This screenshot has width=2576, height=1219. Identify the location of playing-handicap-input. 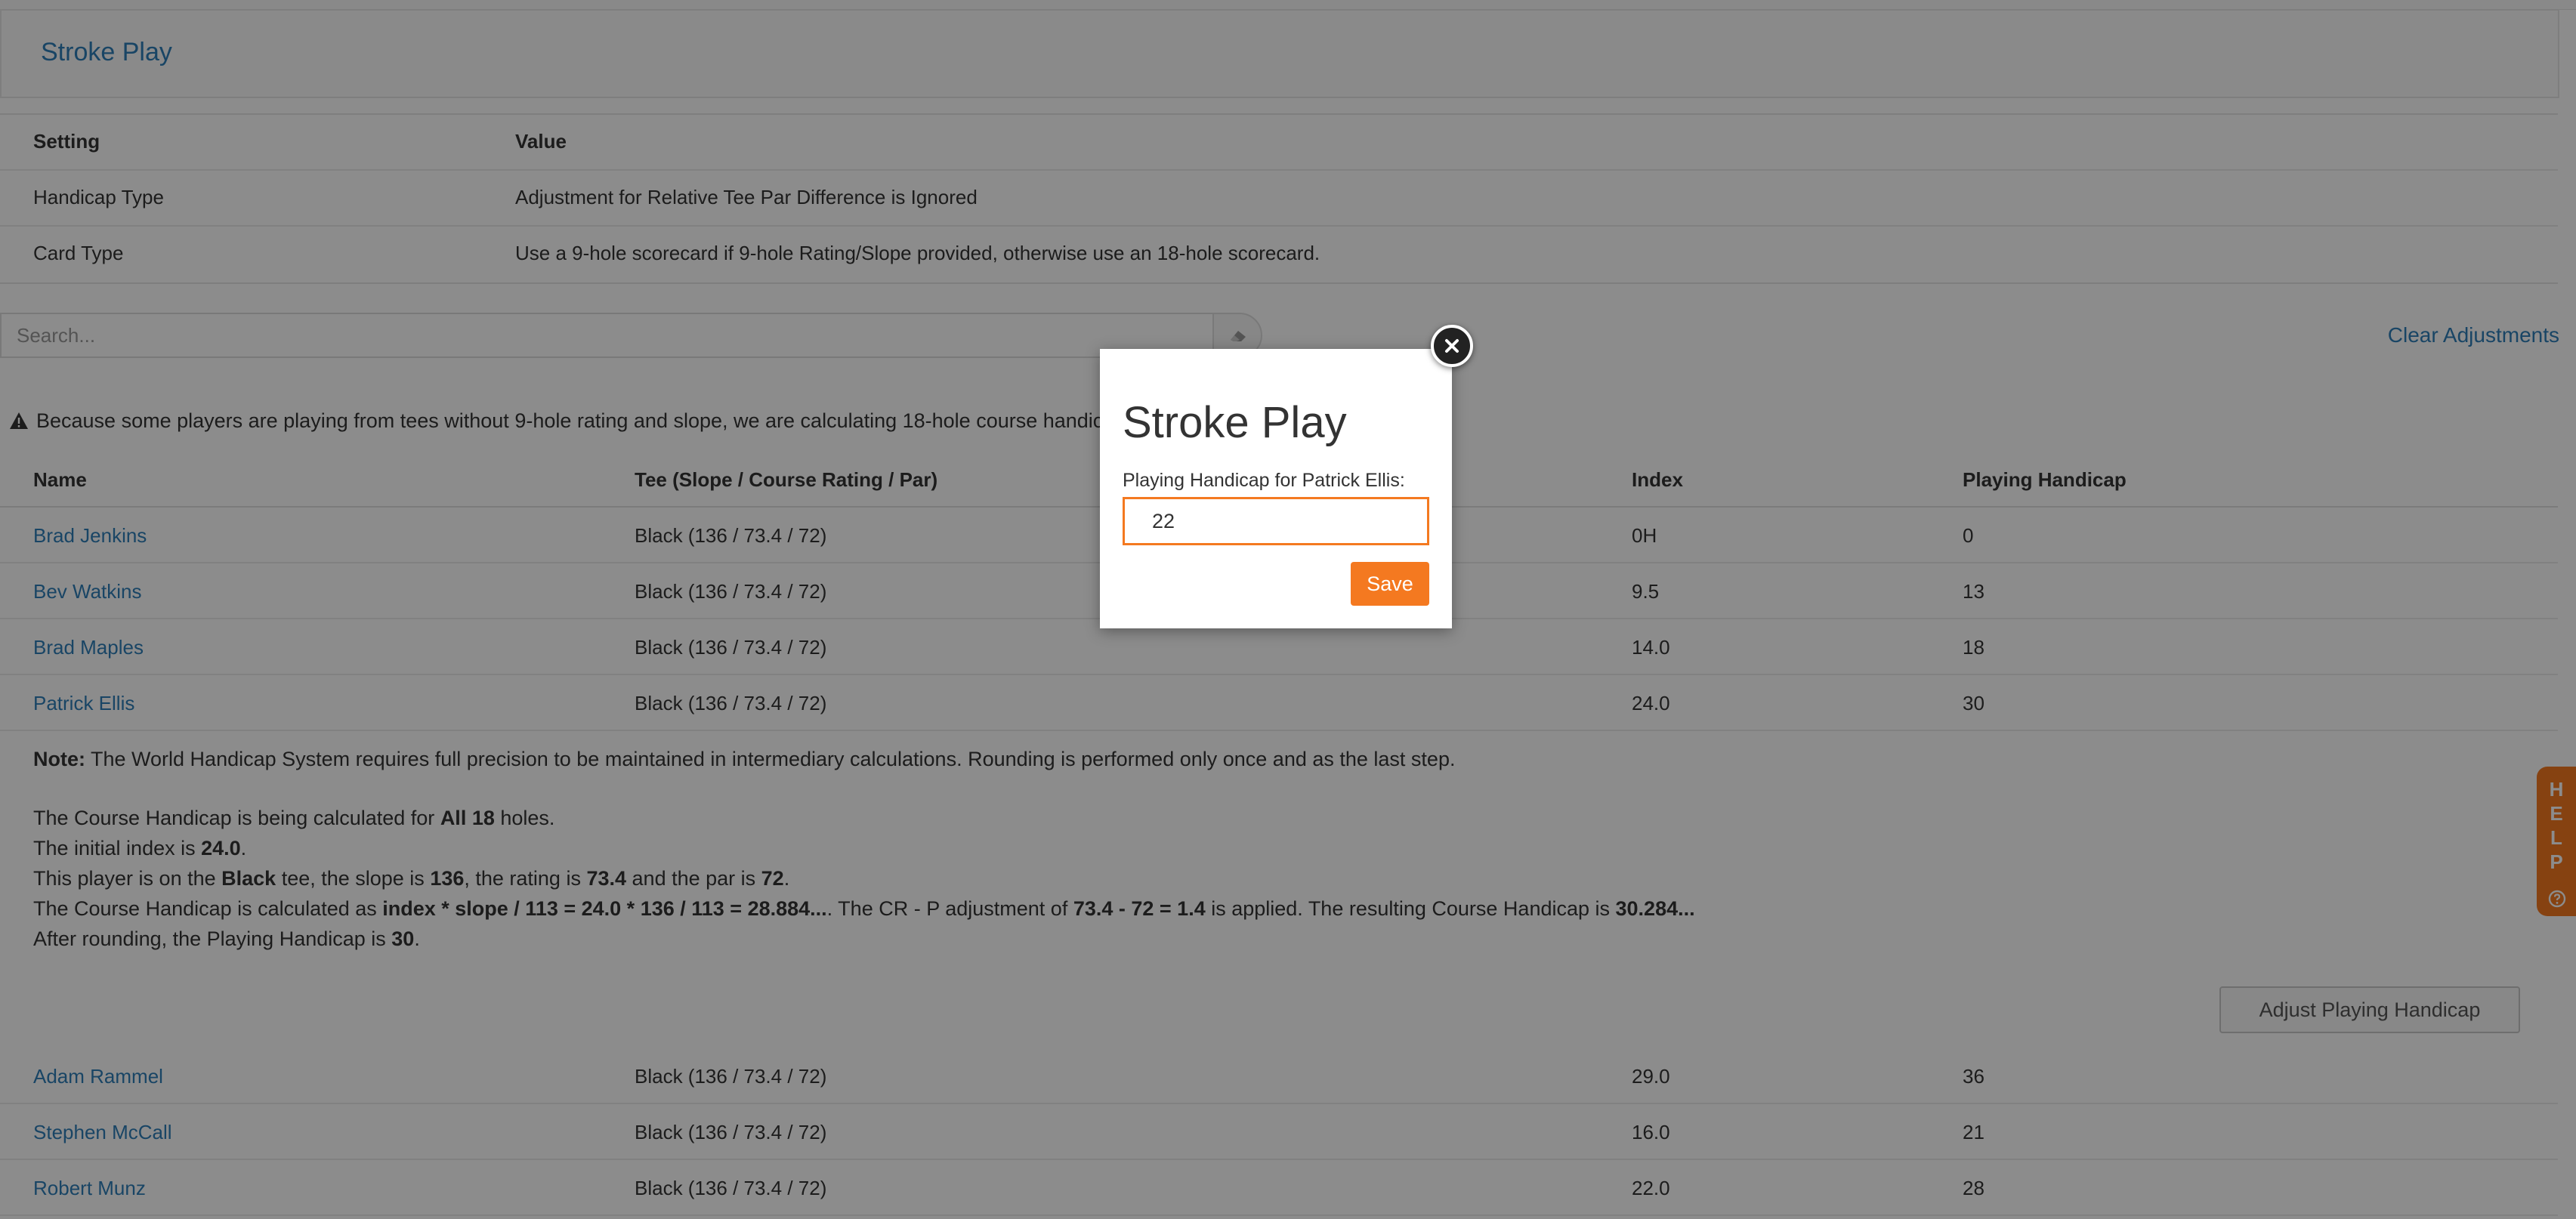
(1276, 521).